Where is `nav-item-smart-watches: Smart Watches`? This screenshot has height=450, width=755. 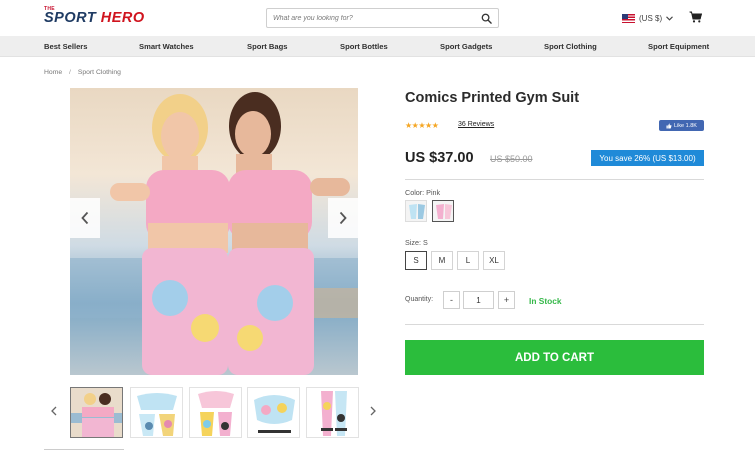
nav-item-smart-watches: Smart Watches is located at coordinates (166, 46).